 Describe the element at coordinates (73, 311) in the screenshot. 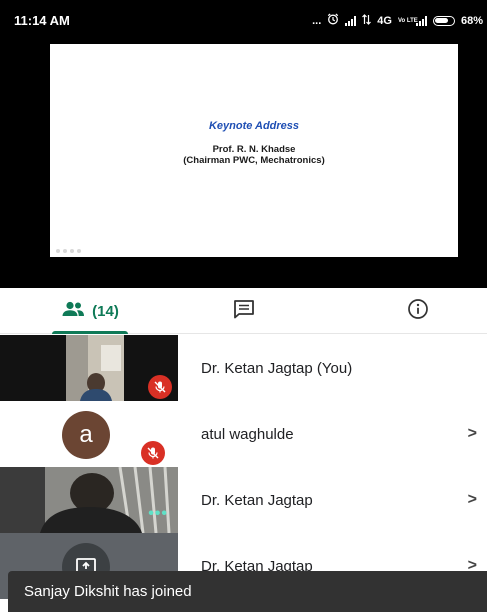

I see `people-icon` at that location.